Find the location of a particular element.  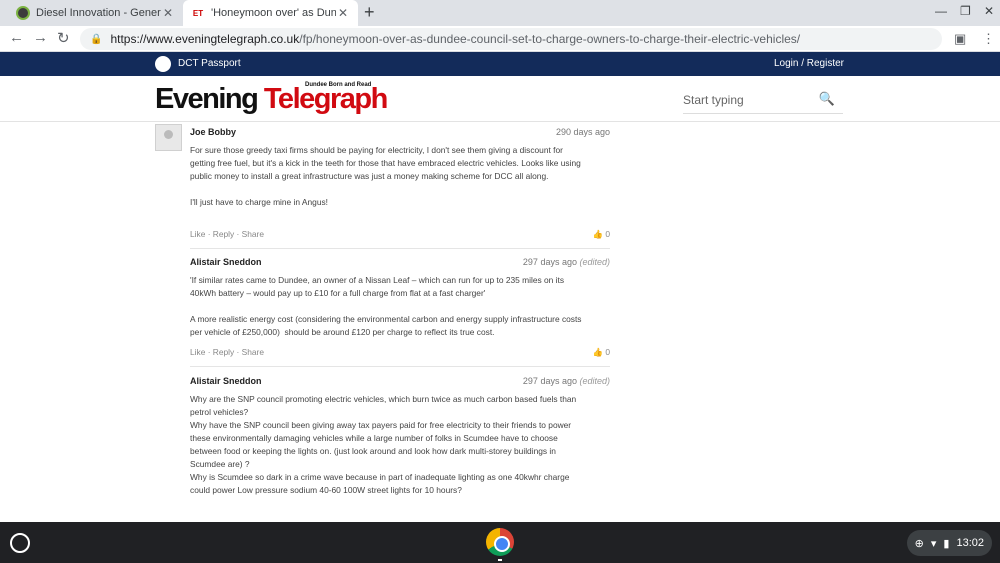

tab-title: 'Honeymoon over' as Dundee co is located at coordinates (273, 13).